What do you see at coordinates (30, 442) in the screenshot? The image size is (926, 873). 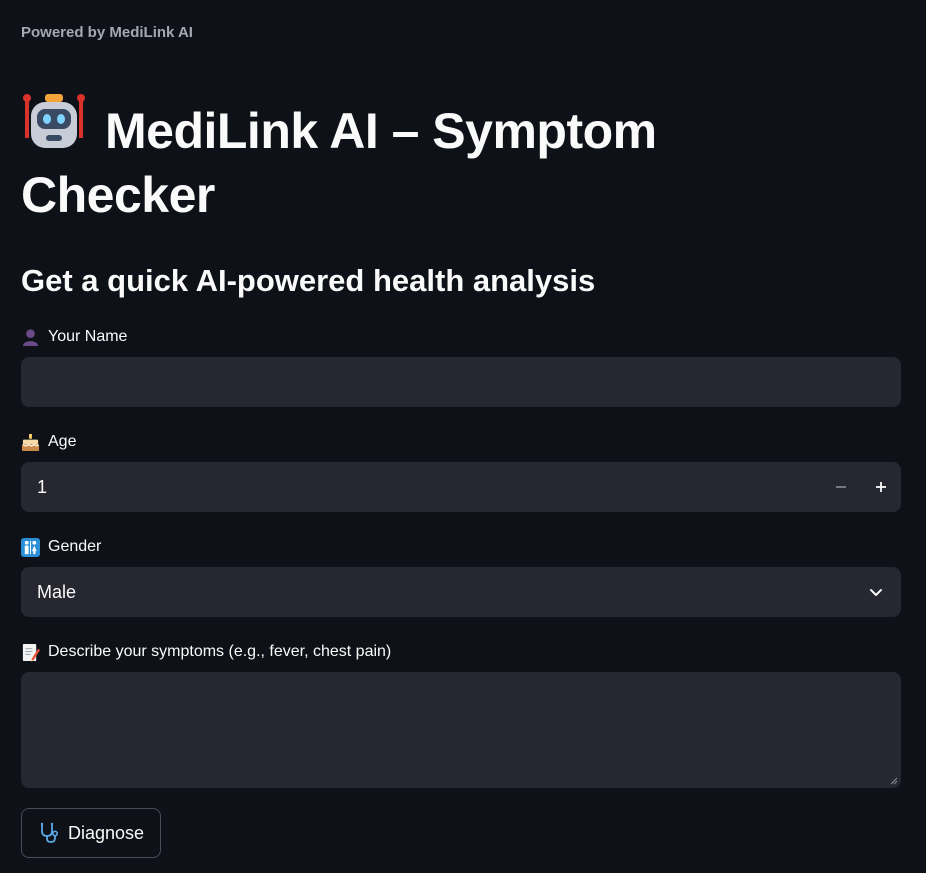 I see `birthday-cake-icon` at bounding box center [30, 442].